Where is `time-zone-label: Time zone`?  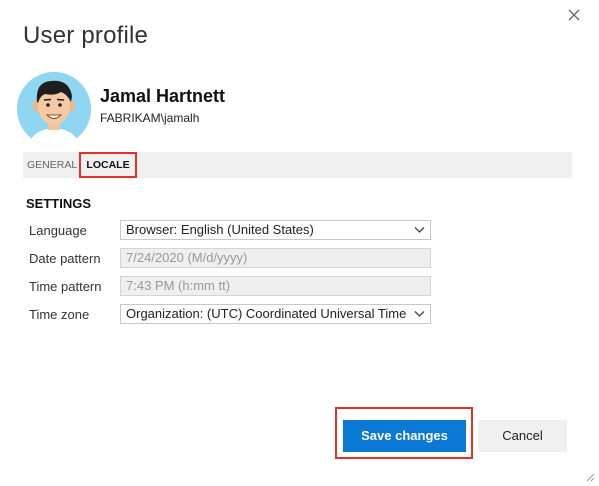
time-zone-label: Time zone is located at coordinates (59, 314).